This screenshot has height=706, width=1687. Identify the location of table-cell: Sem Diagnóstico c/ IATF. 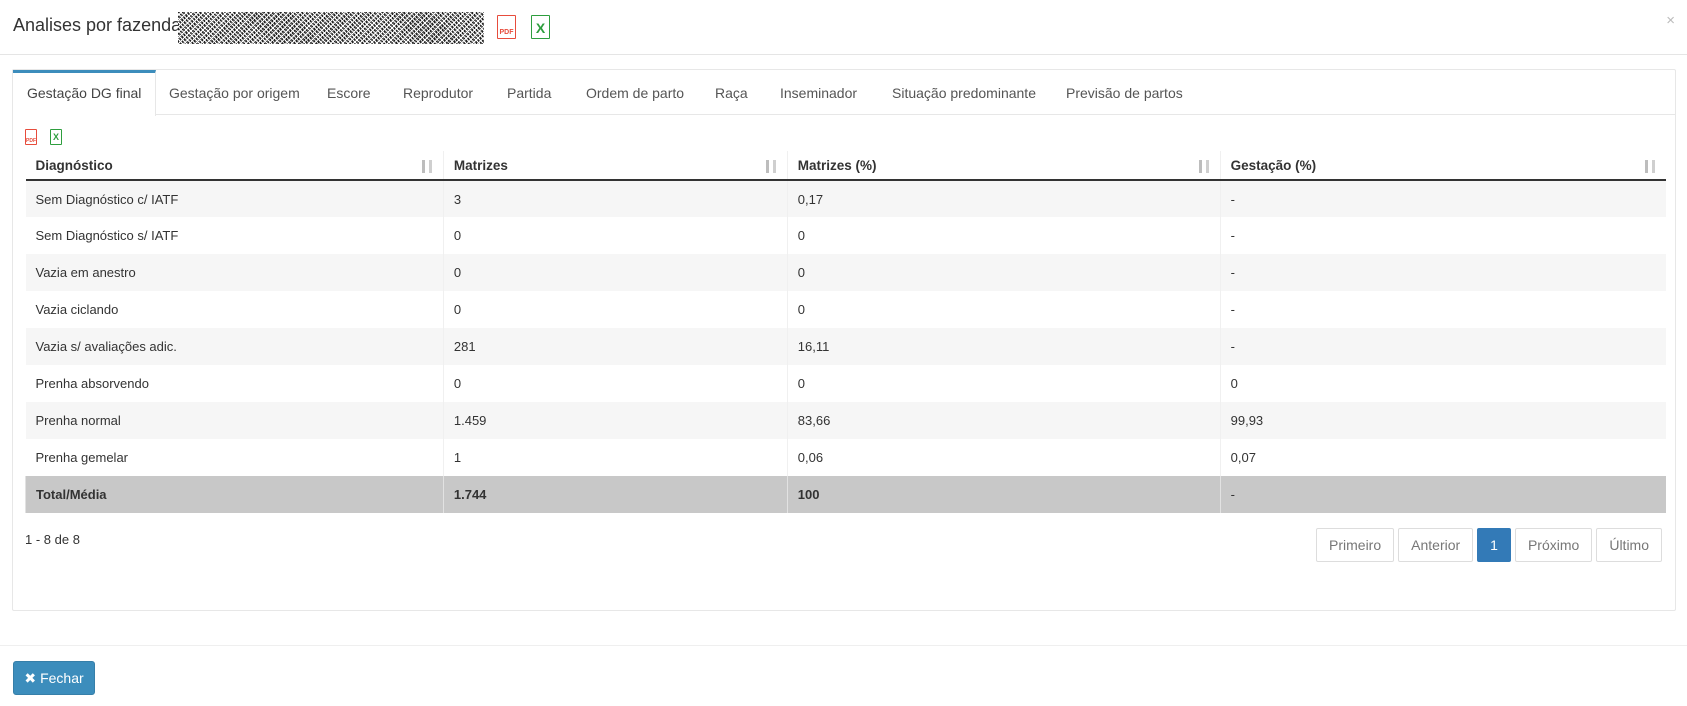
(234, 198).